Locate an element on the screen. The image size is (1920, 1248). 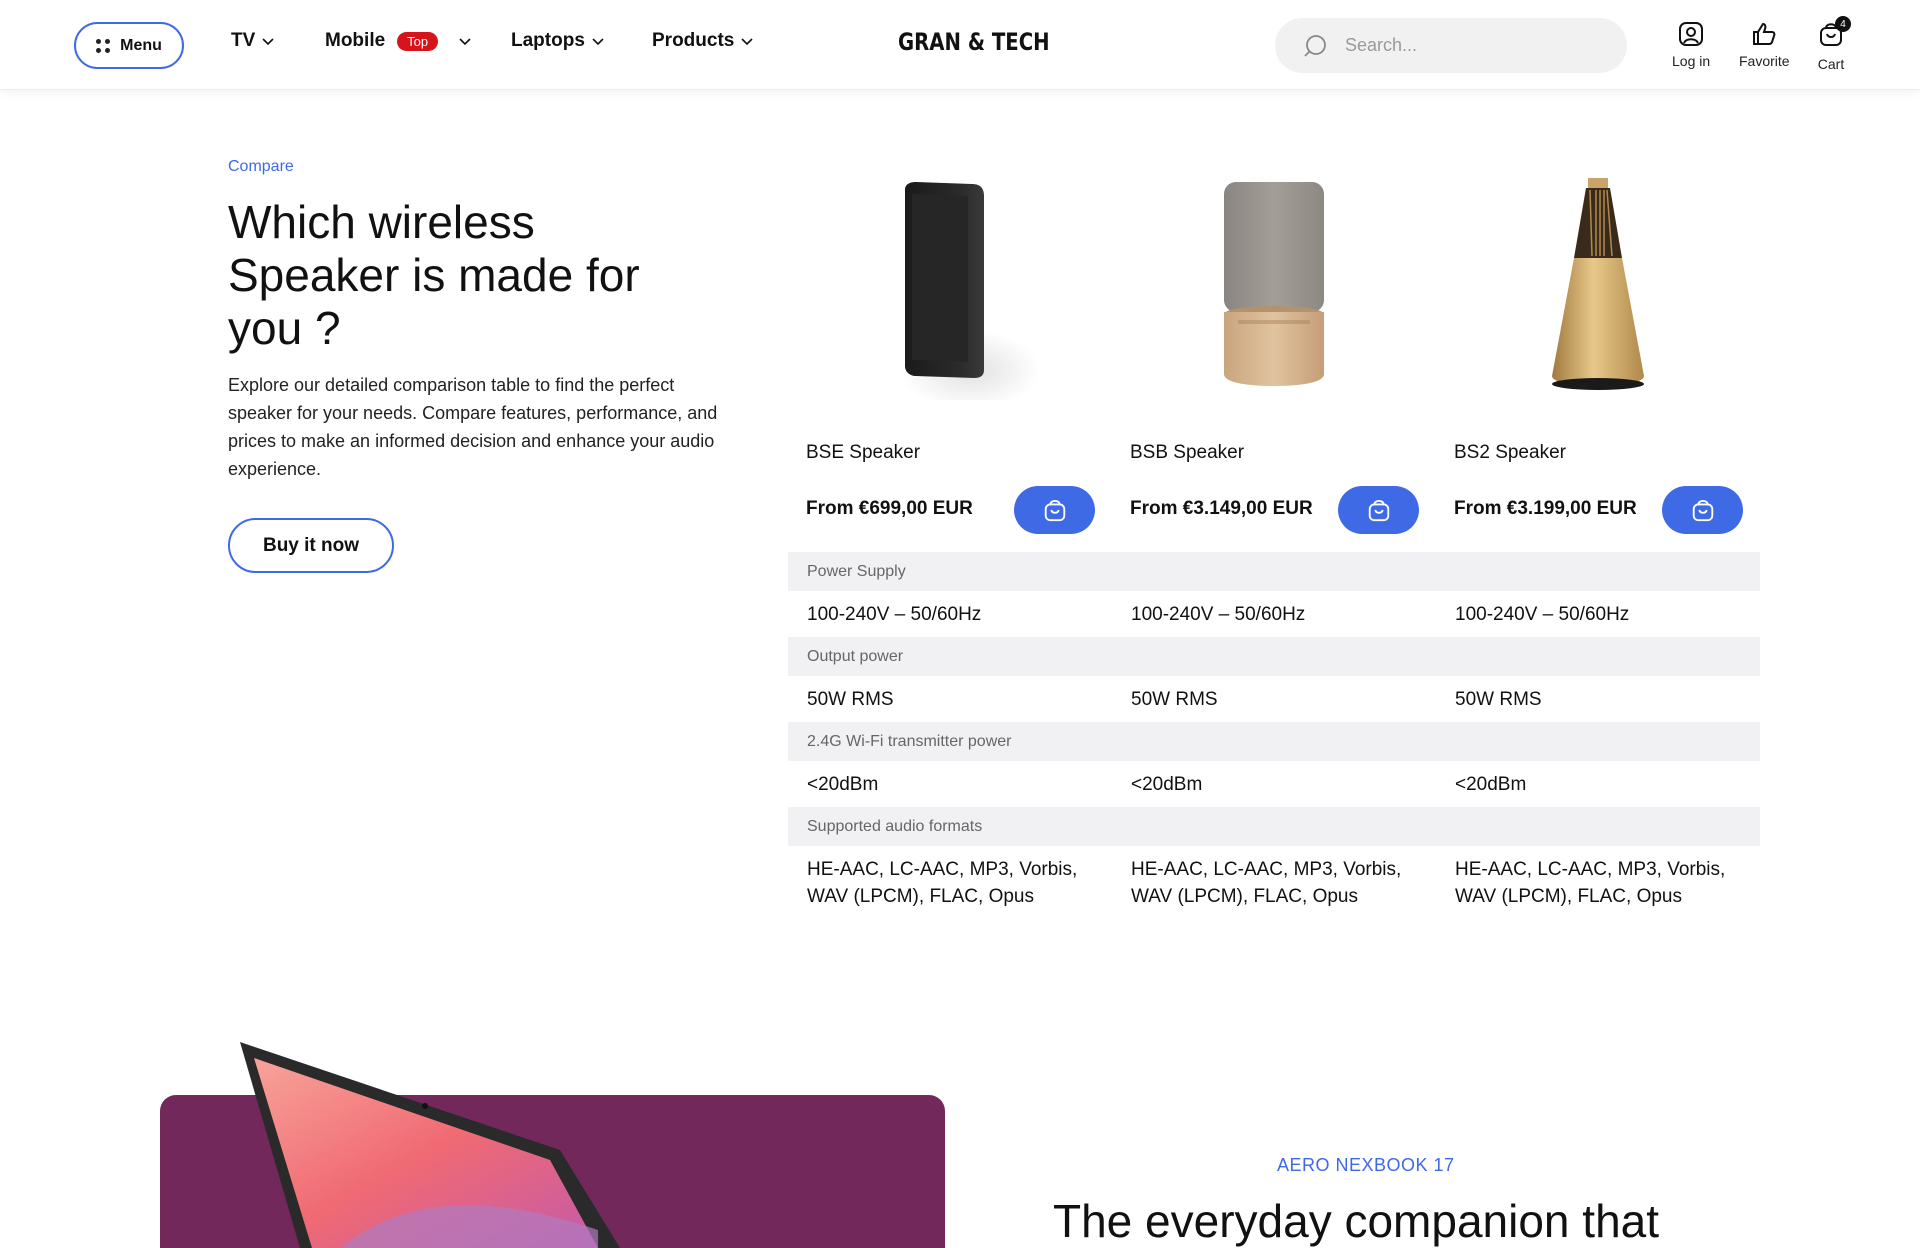
product-card-bs2: BS2 Speaker From €3.199,00 EUR is located at coordinates (1598, 352).